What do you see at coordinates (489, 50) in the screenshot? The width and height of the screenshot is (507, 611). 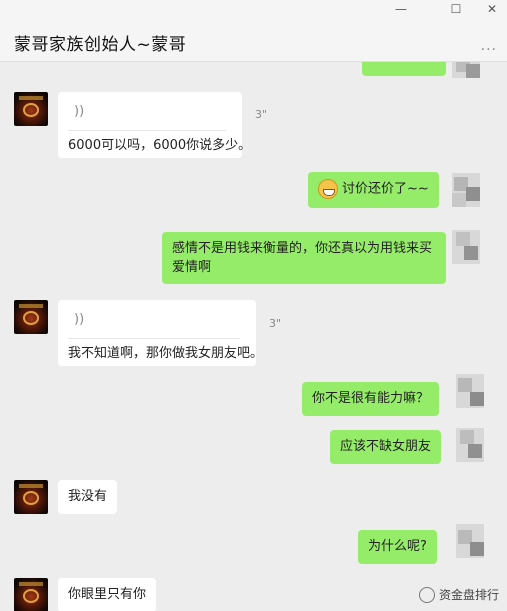 I see `more-options-button: ···` at bounding box center [489, 50].